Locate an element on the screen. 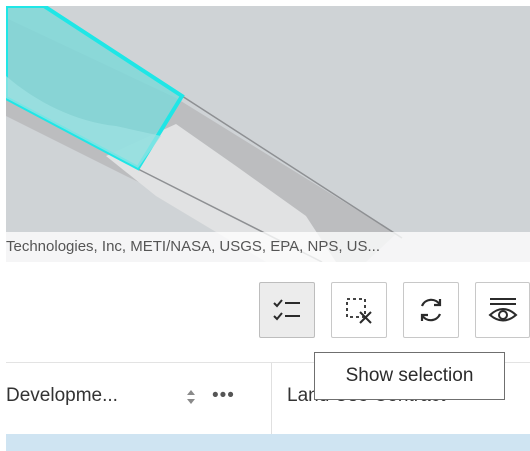 This screenshot has width=530, height=451. show-selection-tooltip: Show selection is located at coordinates (409, 376).